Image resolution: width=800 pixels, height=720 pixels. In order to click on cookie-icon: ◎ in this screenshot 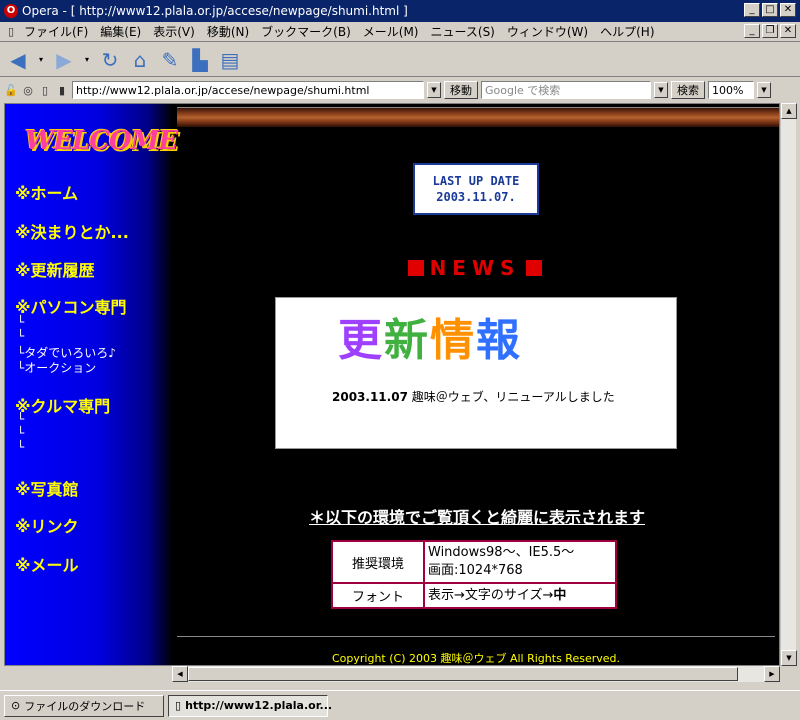, I will do `click(28, 90)`.